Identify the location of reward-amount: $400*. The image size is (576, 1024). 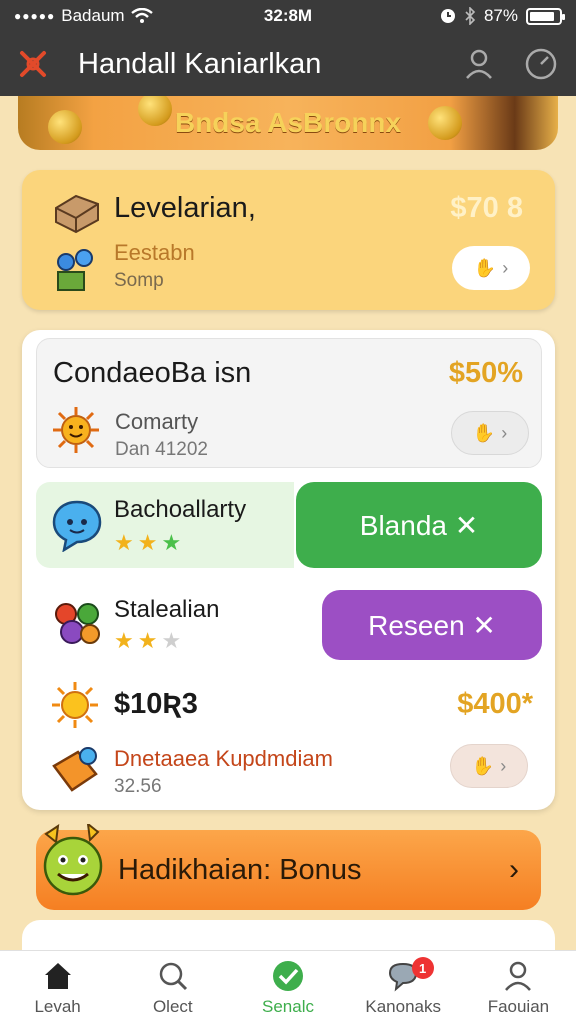
(495, 704).